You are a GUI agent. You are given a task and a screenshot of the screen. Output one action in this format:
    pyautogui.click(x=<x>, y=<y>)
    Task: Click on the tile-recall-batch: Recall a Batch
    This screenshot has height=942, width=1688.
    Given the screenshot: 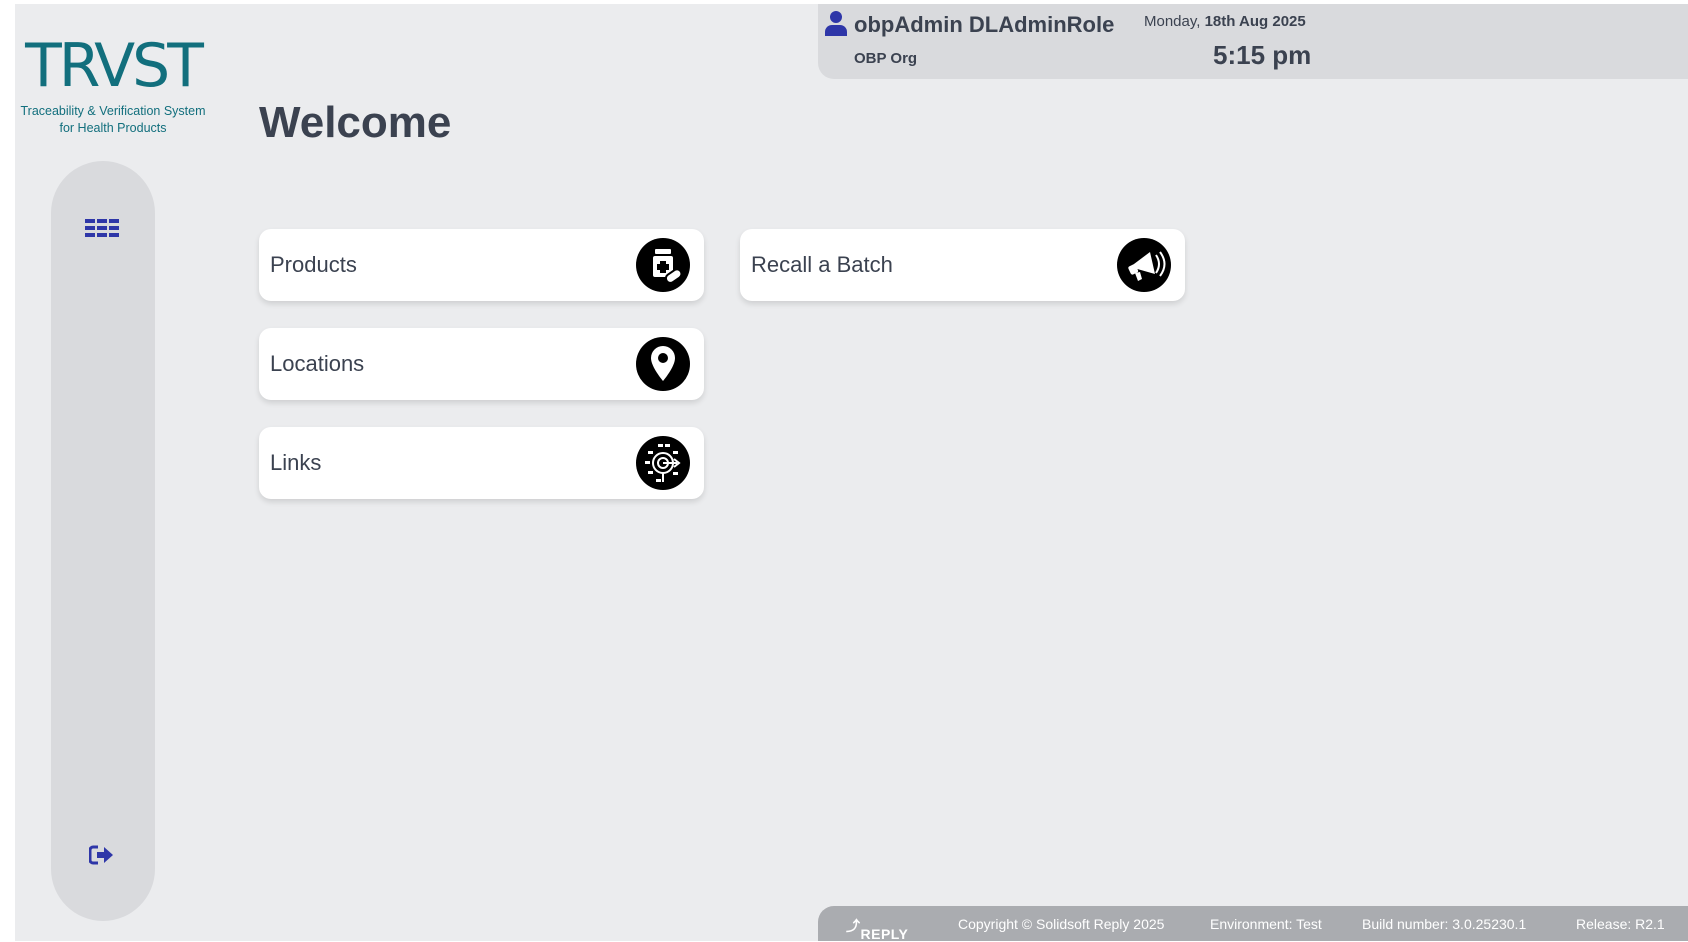 What is the action you would take?
    pyautogui.click(x=962, y=265)
    